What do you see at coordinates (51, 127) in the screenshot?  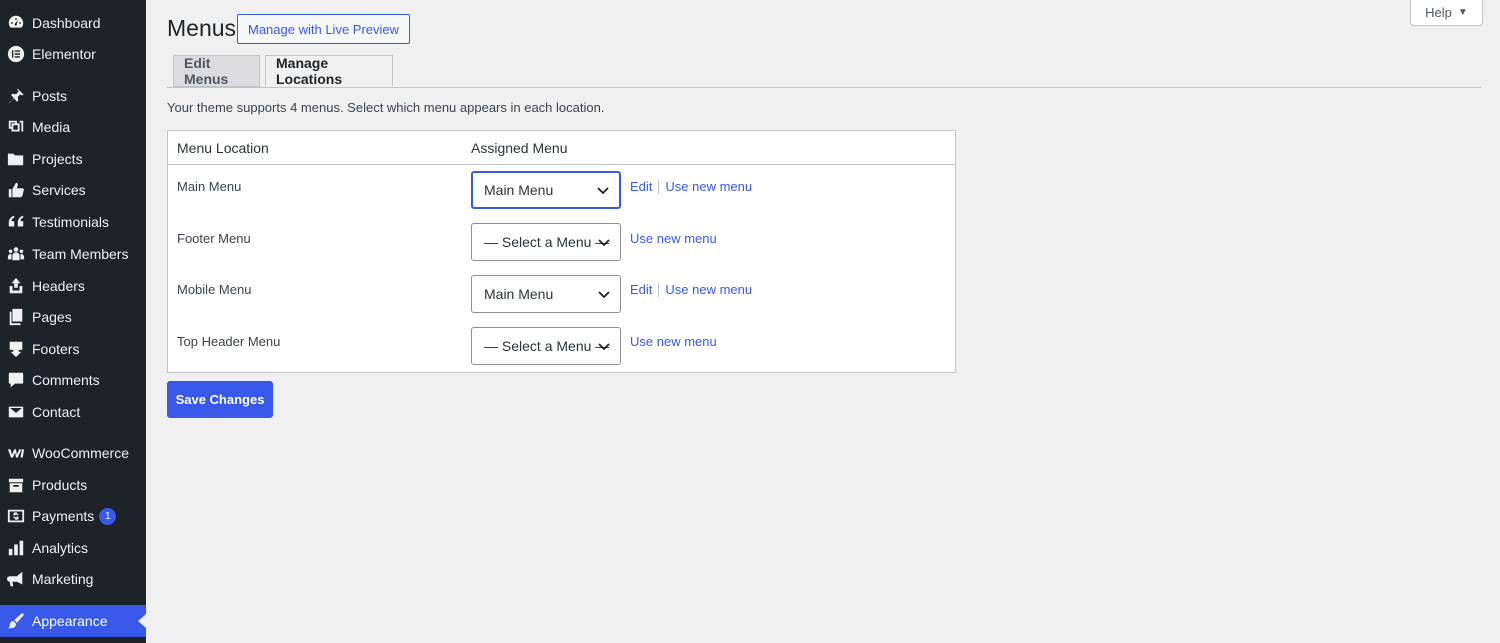 I see `sidebar-item-label: Media` at bounding box center [51, 127].